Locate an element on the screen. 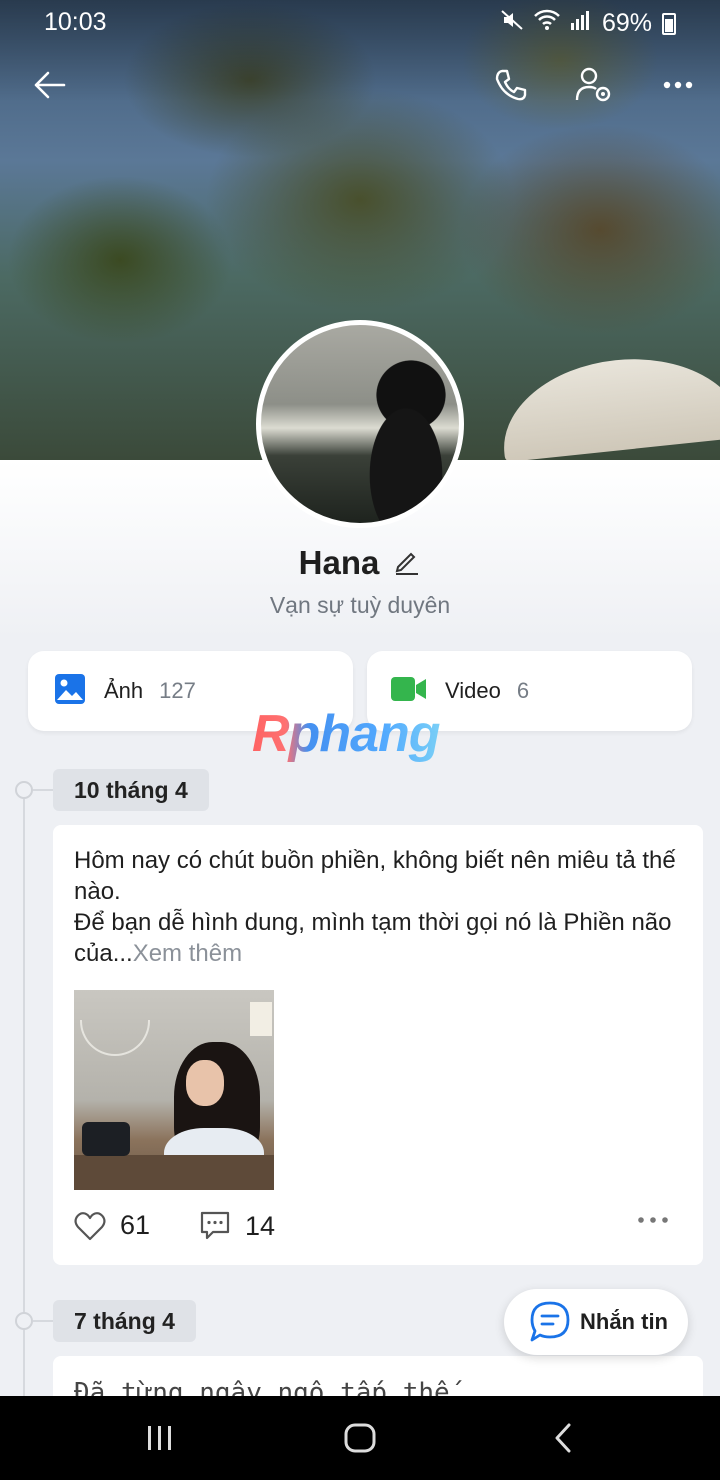  photo-table is located at coordinates (174, 1172).